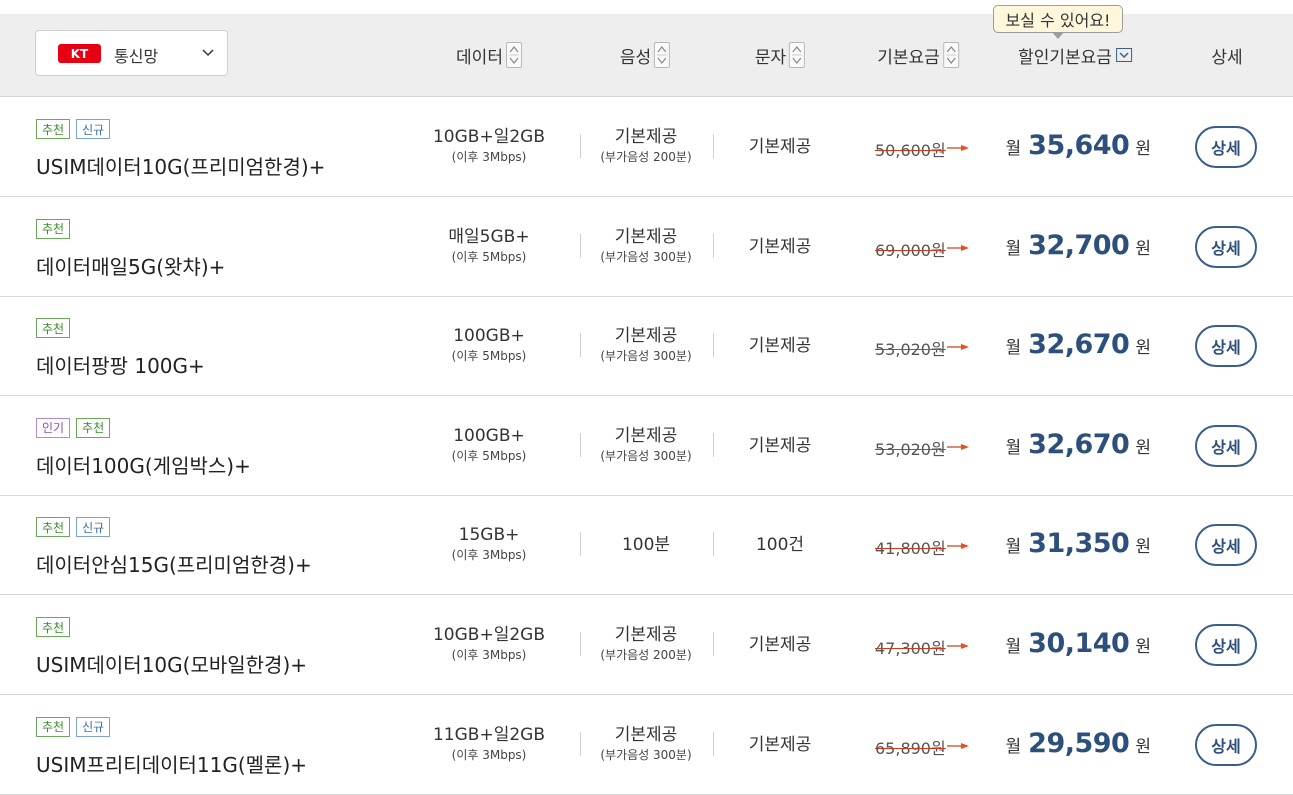 The width and height of the screenshot is (1293, 795). What do you see at coordinates (489, 455) in the screenshot?
I see `data-speed-note: (이후 5Mbps)` at bounding box center [489, 455].